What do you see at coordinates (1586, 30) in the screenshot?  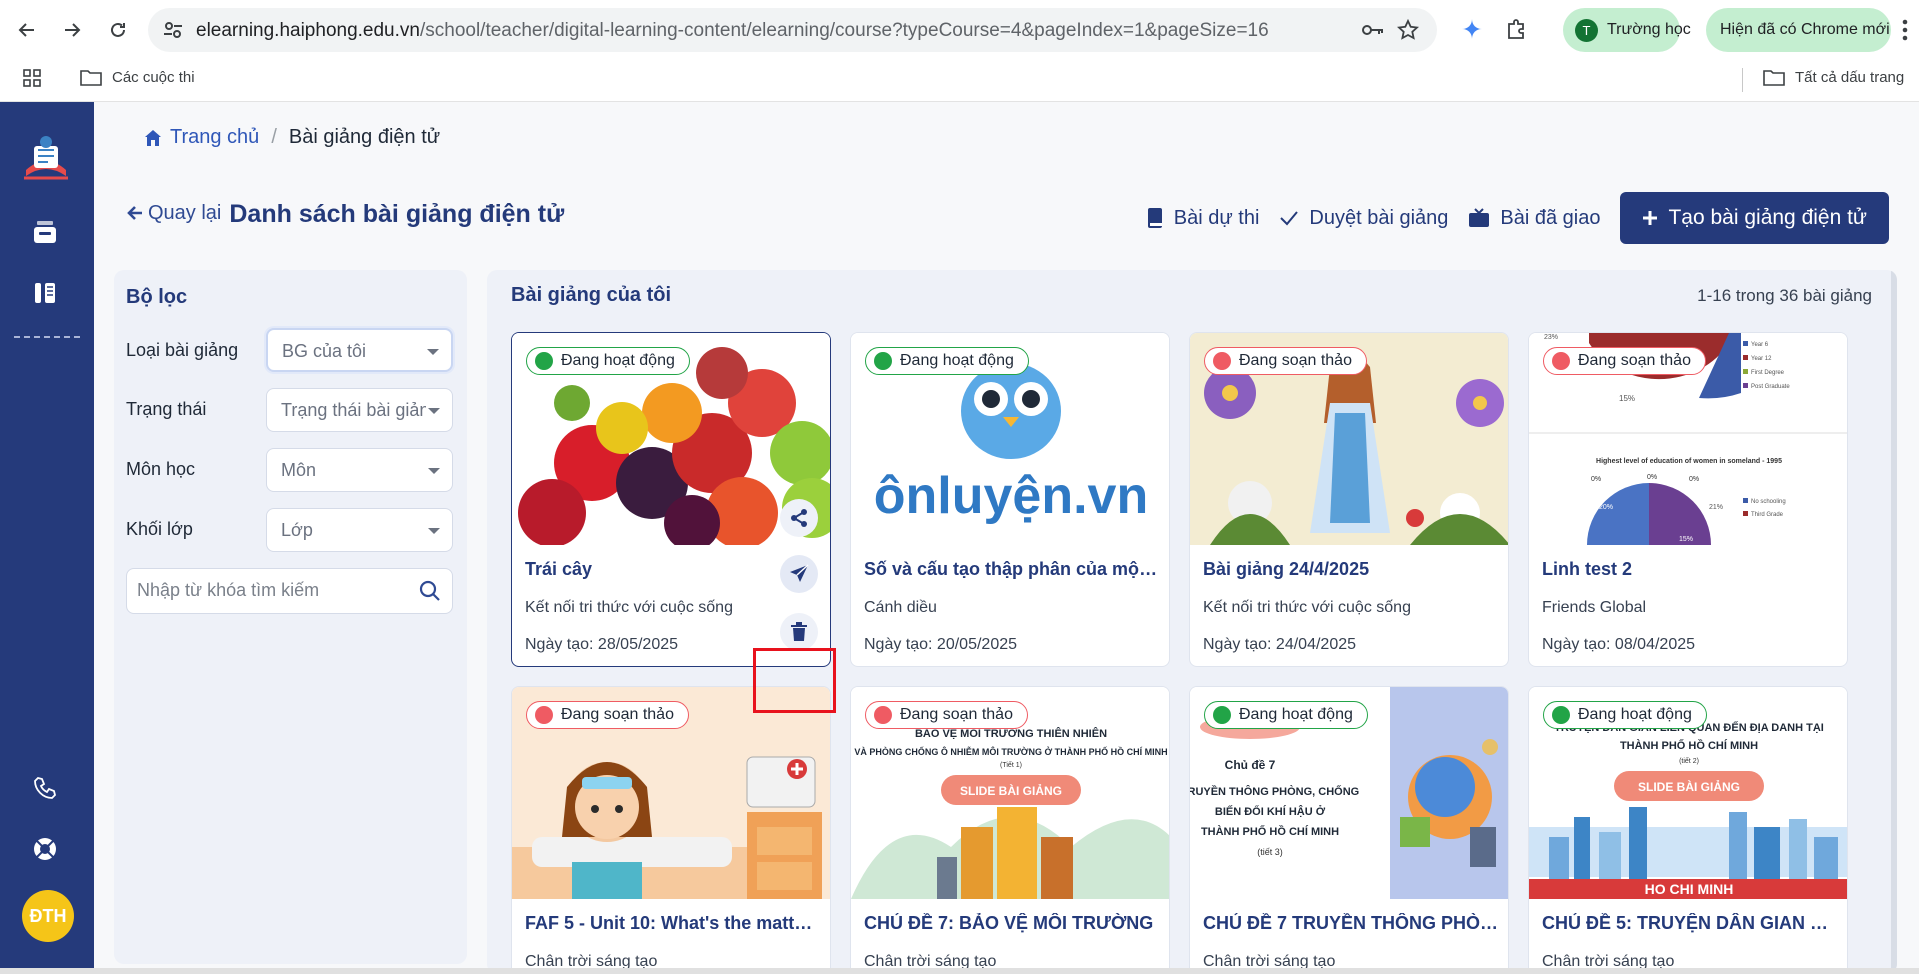 I see `profile-avatar: T` at bounding box center [1586, 30].